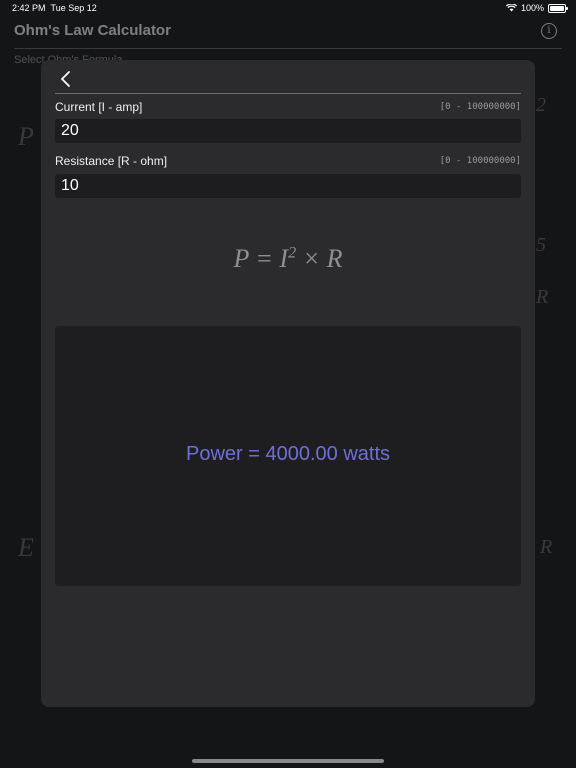  What do you see at coordinates (549, 31) in the screenshot?
I see `info-icon: i` at bounding box center [549, 31].